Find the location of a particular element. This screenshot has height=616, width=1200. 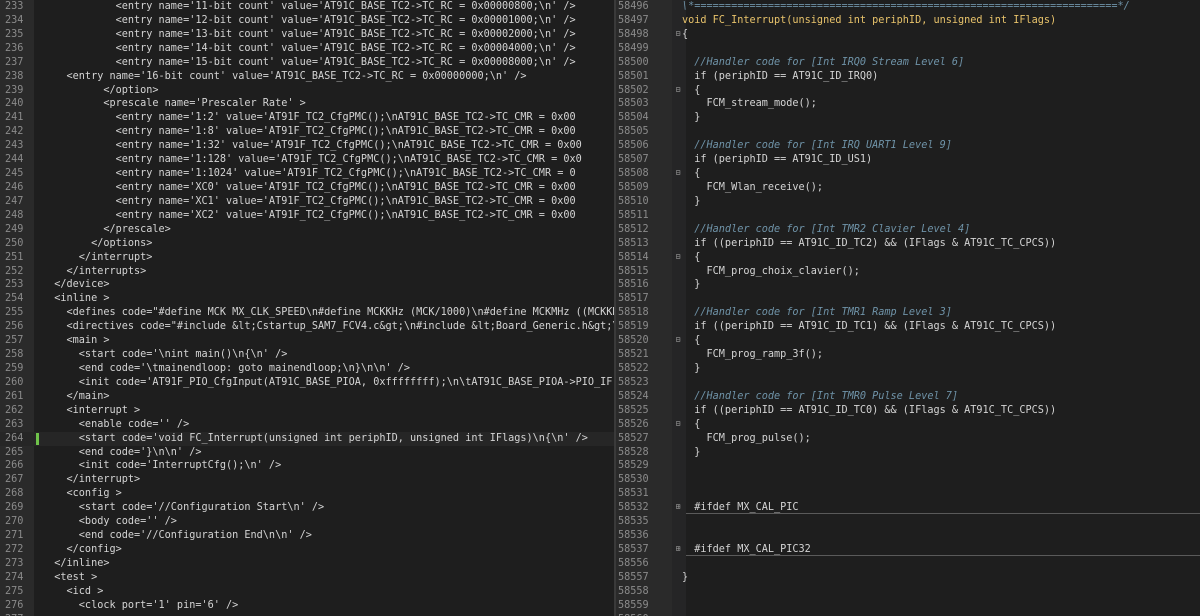

code-line: 58499 is located at coordinates (908, 49).